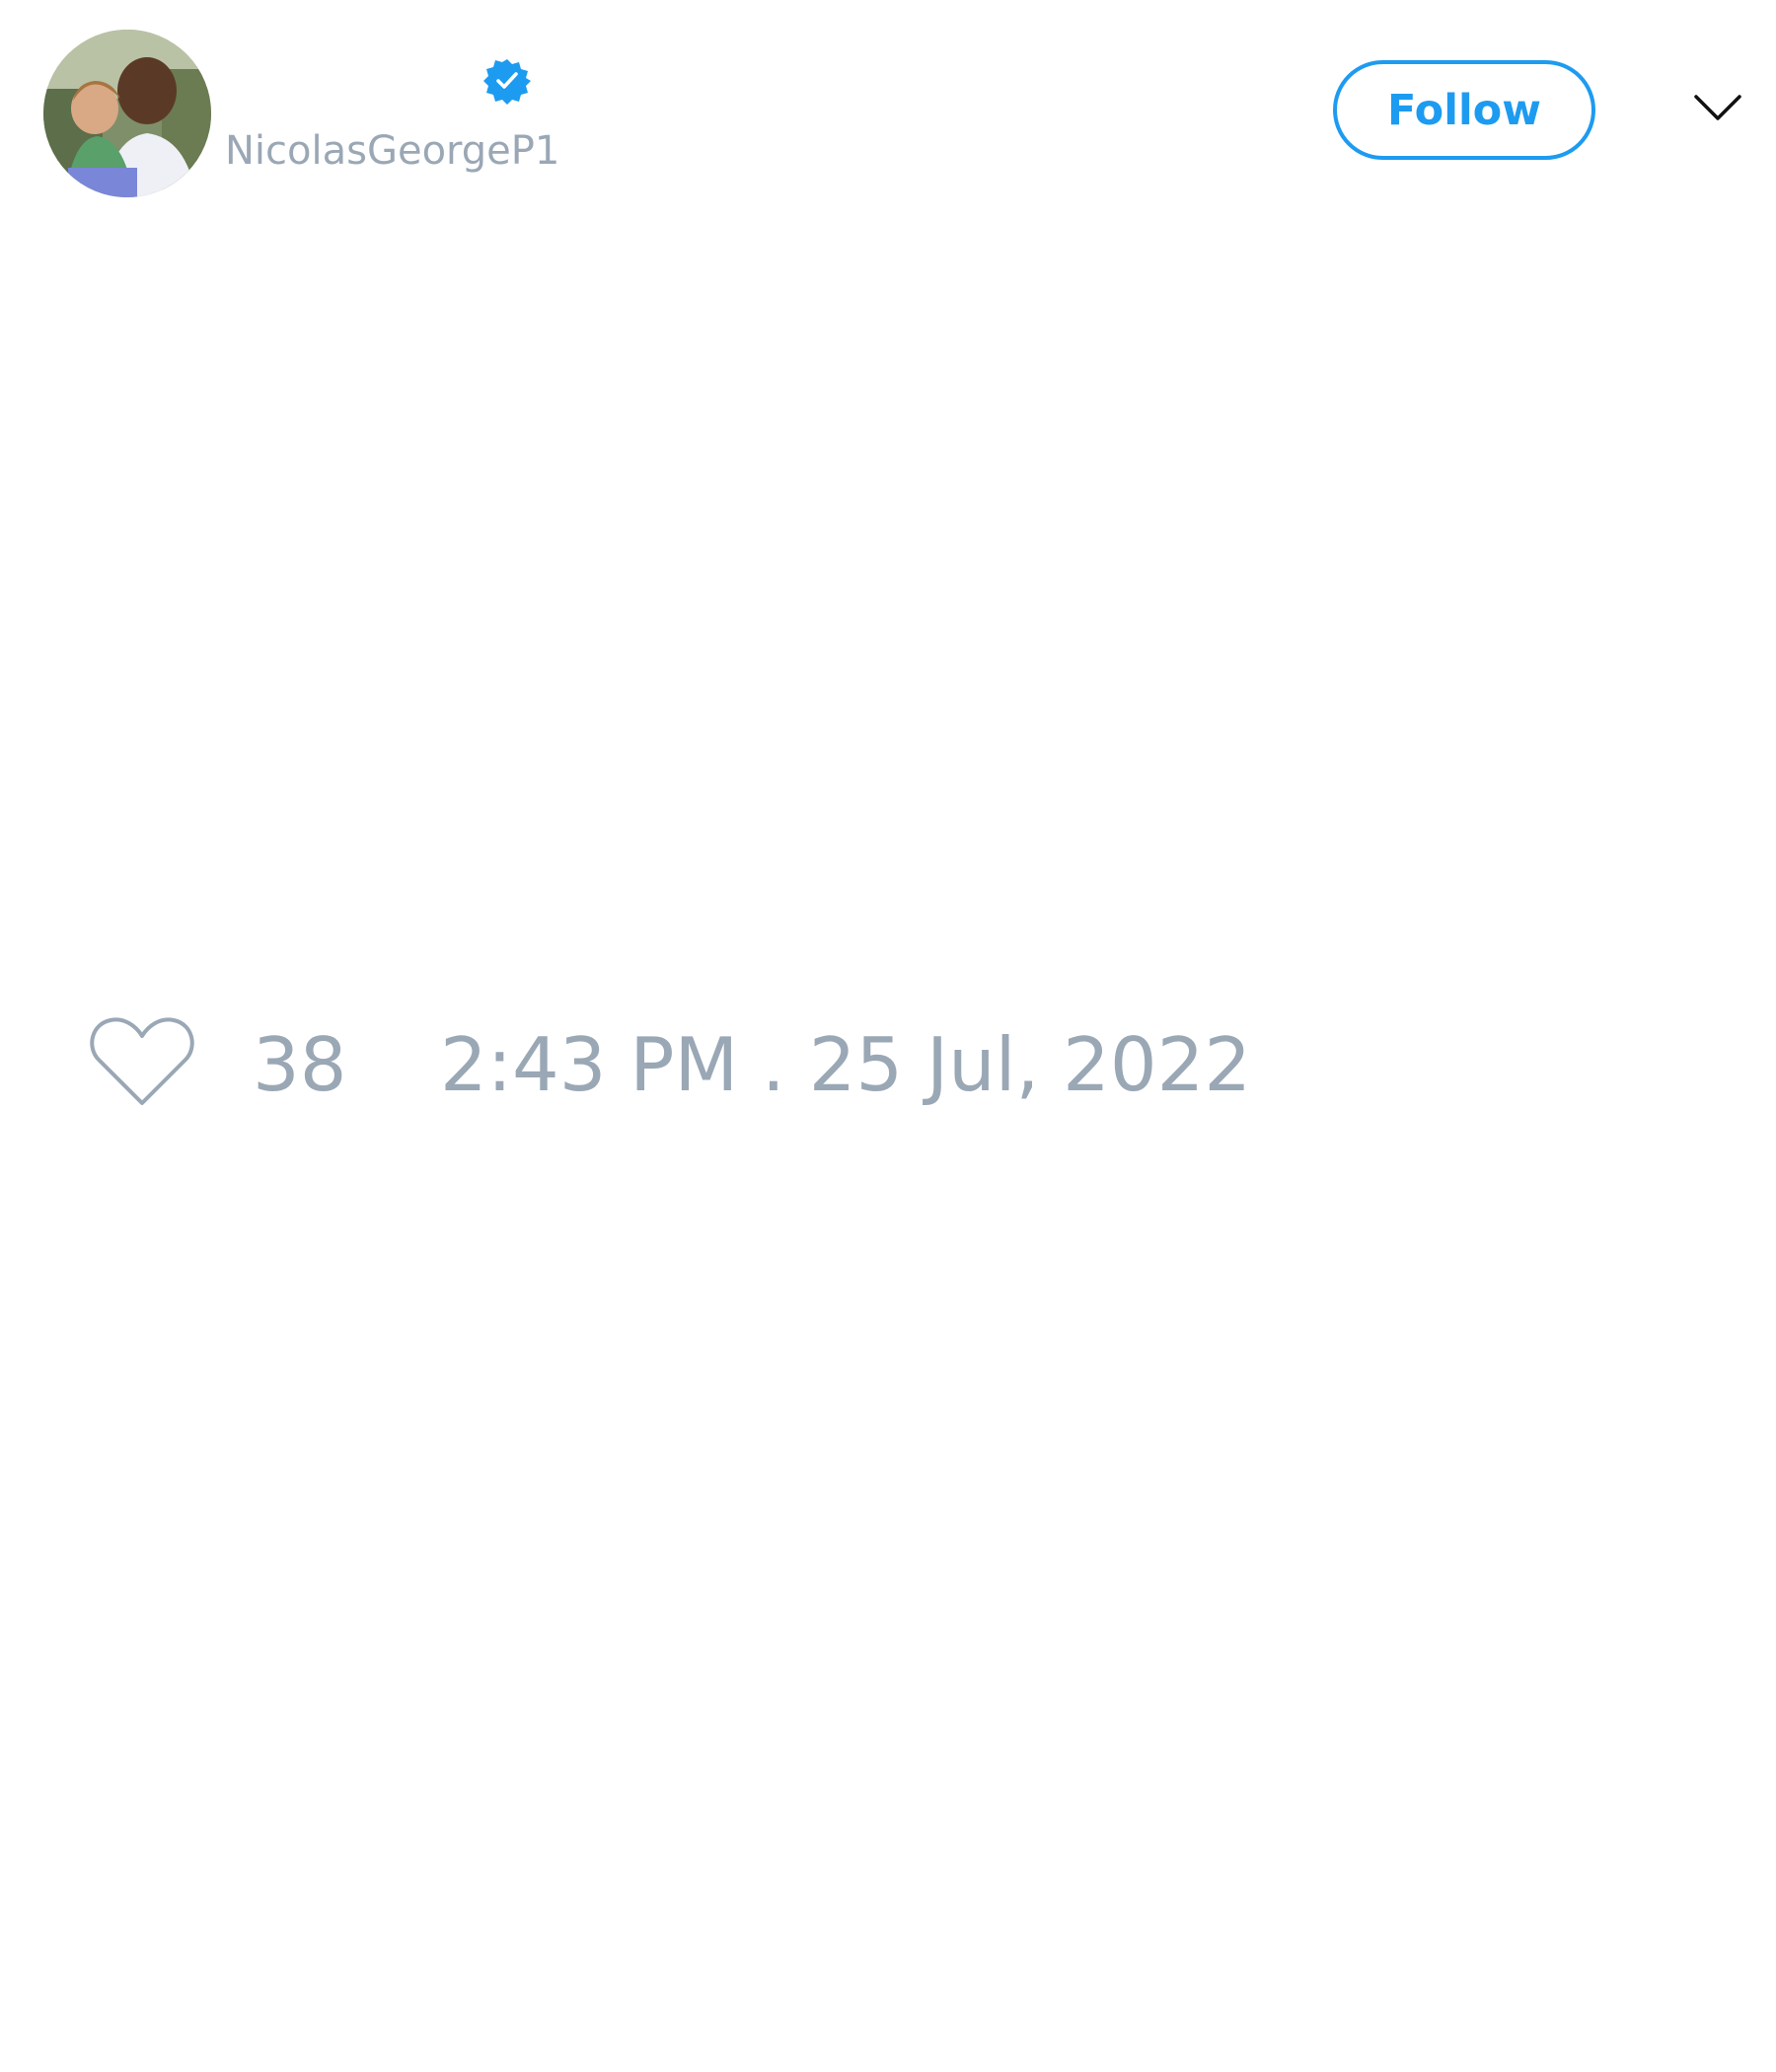  Describe the element at coordinates (507, 82) in the screenshot. I see `verified-badge-icon` at that location.